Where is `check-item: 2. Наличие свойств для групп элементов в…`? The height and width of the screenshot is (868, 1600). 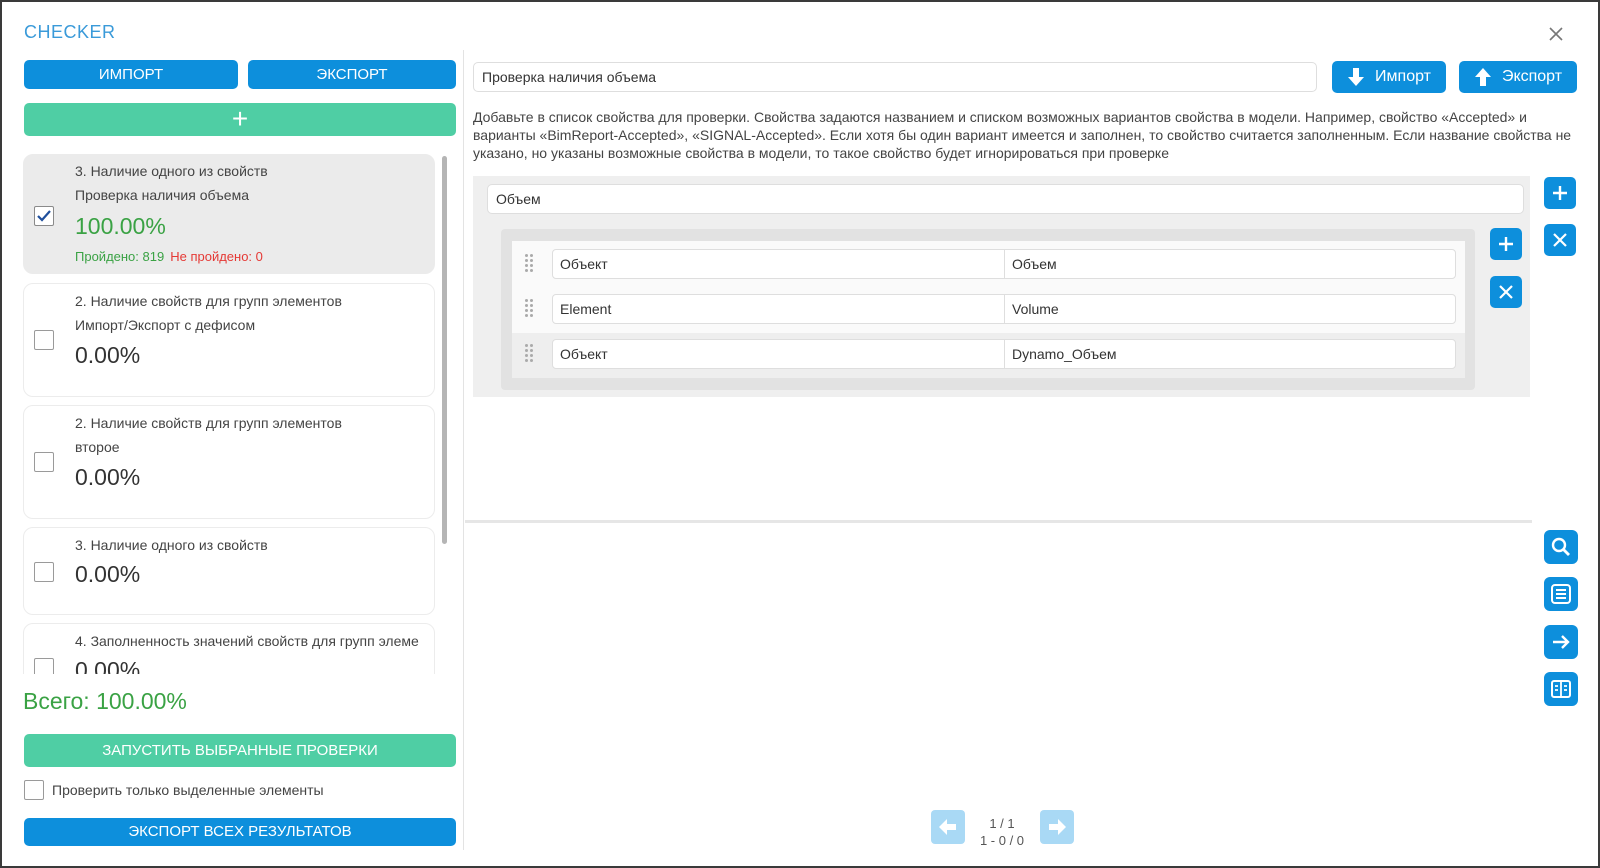
check-item: 2. Наличие свойств для групп элементов в… is located at coordinates (229, 462).